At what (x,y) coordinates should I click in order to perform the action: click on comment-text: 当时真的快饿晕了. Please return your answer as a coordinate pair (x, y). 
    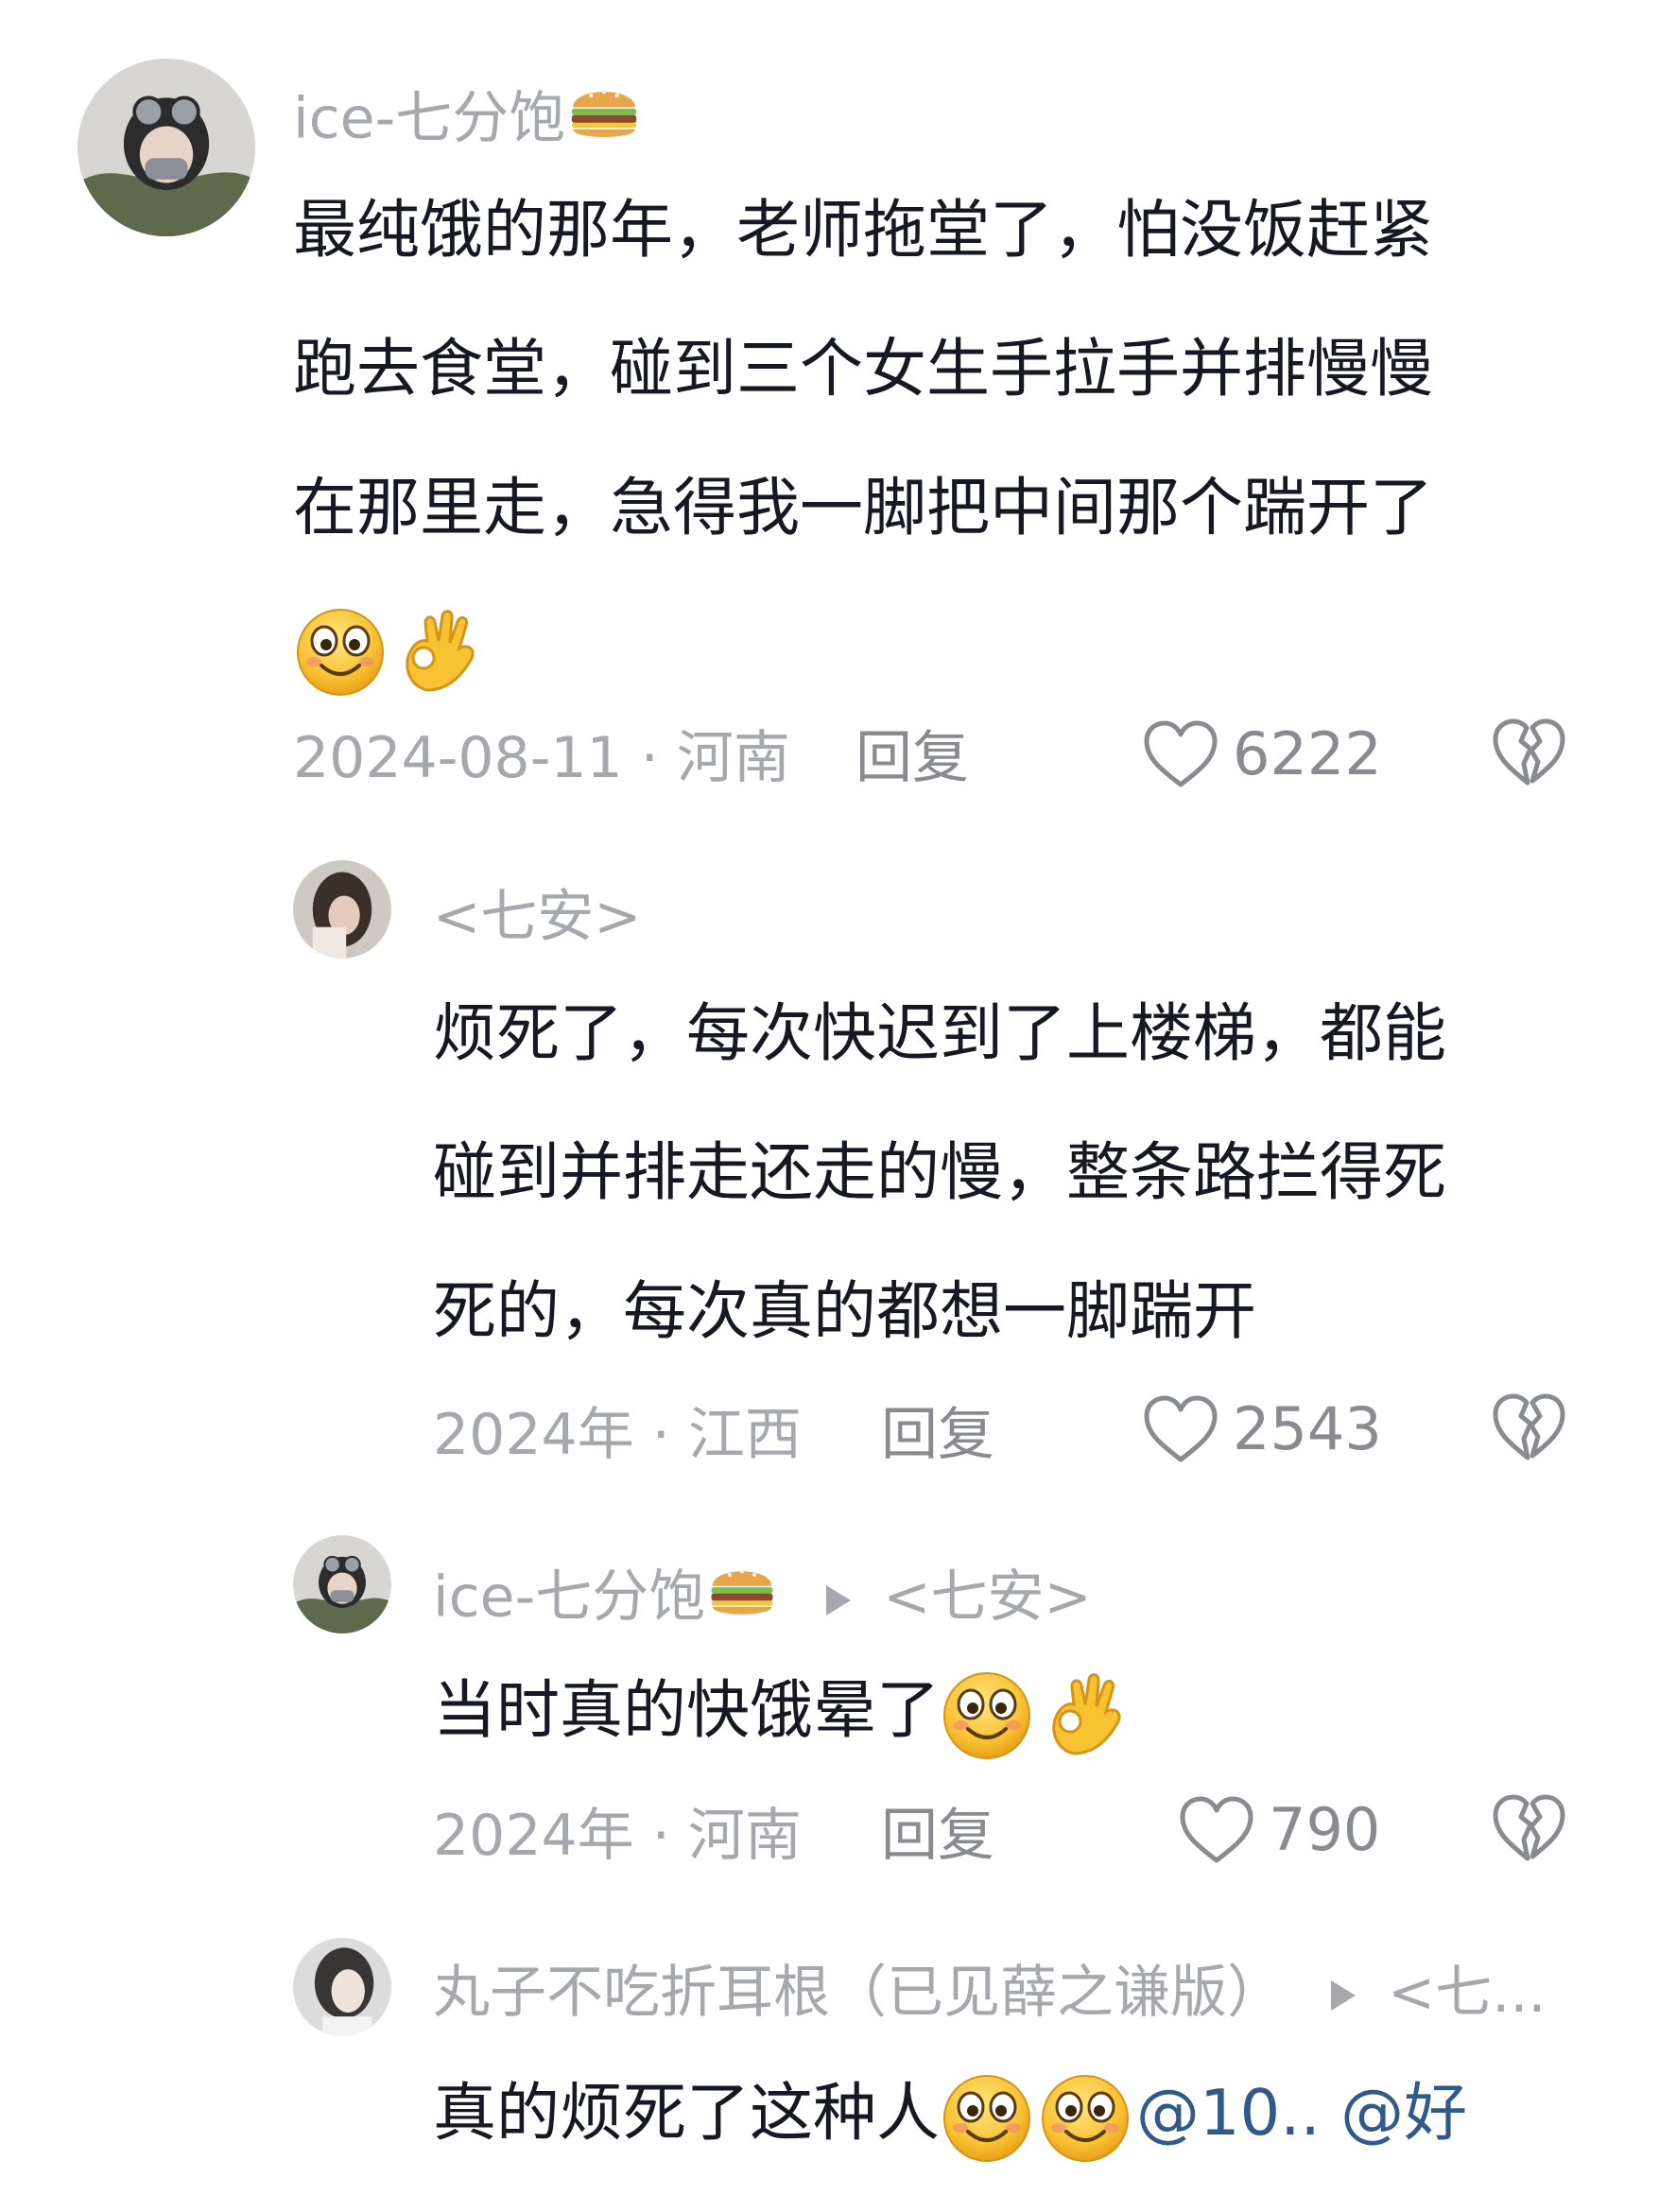
    Looking at the image, I should click on (686, 1710).